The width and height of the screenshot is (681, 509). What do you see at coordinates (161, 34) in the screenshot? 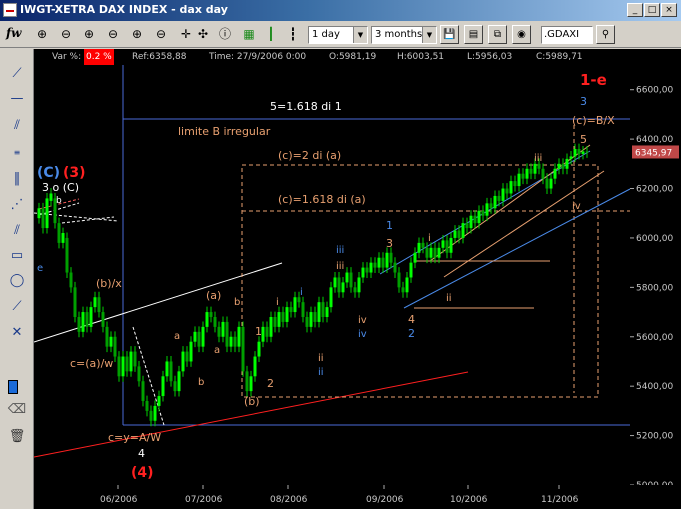
I see `zoom-back-icon: ⊖` at bounding box center [161, 34].